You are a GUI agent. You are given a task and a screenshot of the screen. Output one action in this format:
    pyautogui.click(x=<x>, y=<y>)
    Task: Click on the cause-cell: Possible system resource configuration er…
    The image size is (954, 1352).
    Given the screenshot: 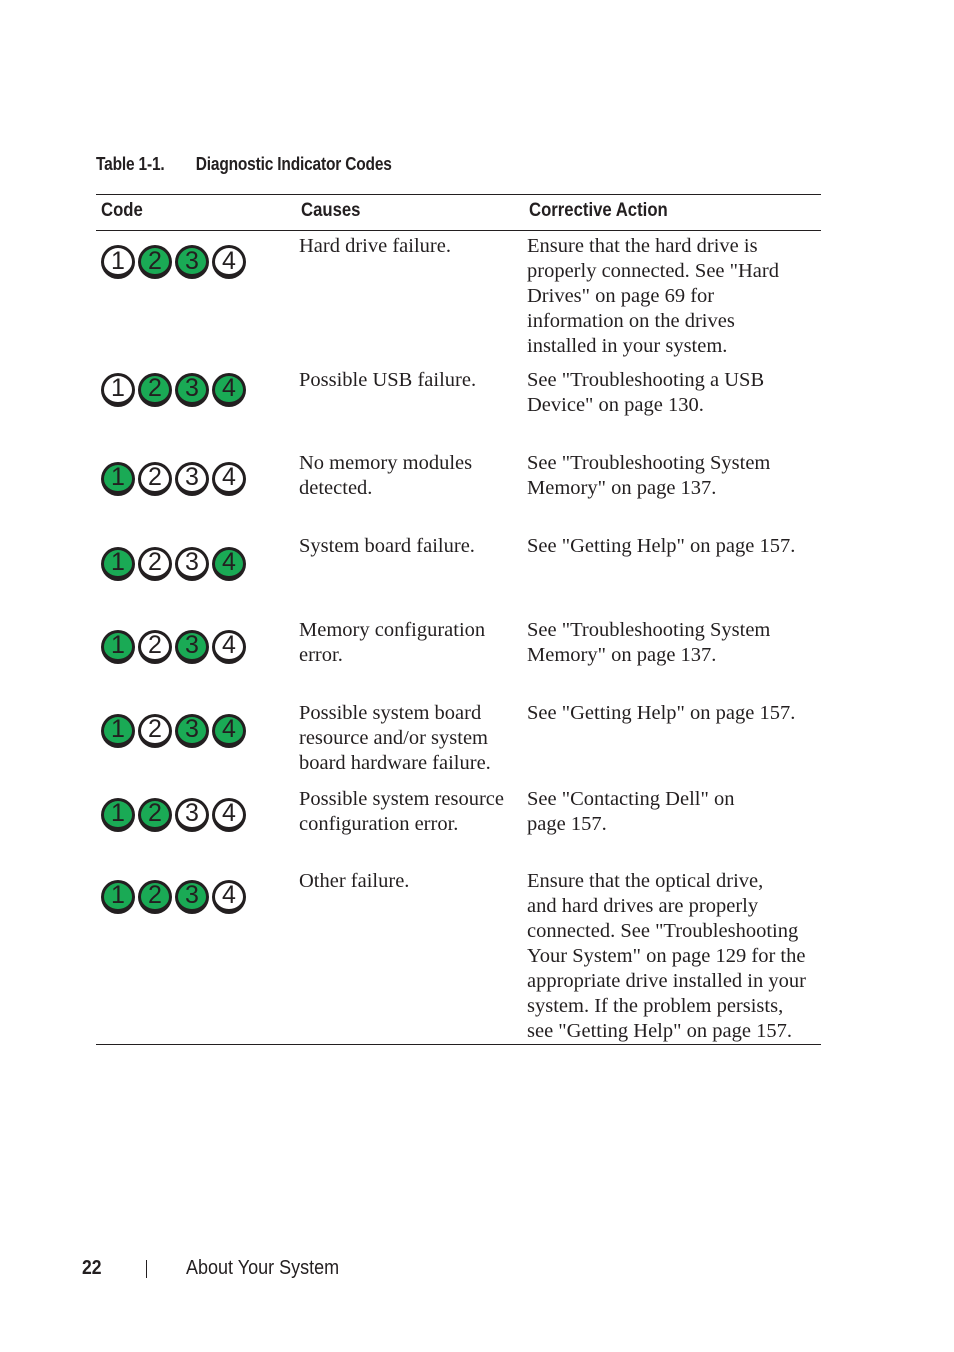 What is the action you would take?
    pyautogui.click(x=410, y=827)
    